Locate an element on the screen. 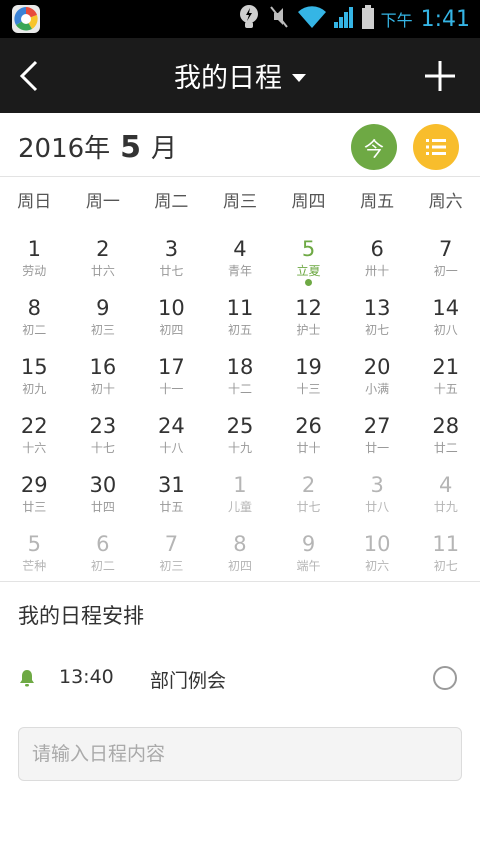  calendar-day: 1 儿童 is located at coordinates (240, 493).